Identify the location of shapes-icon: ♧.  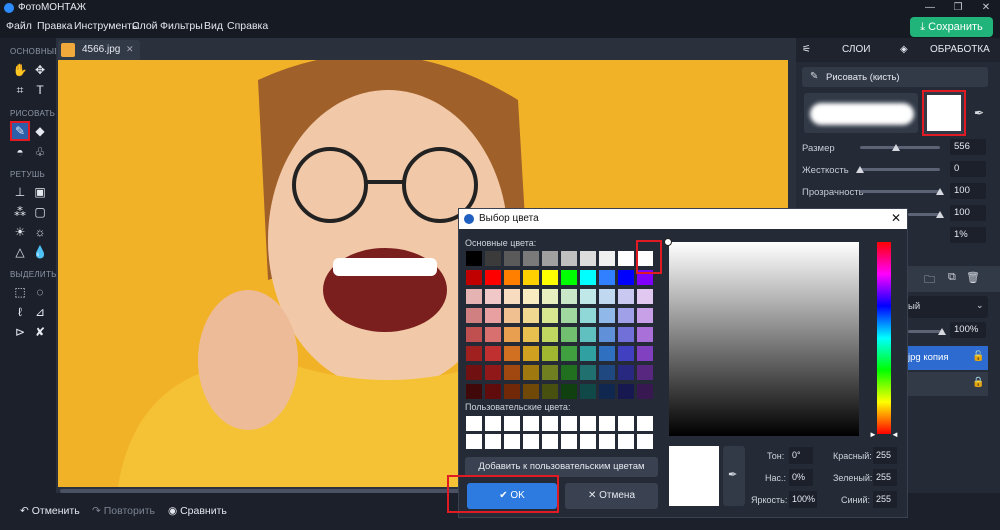
(40, 152).